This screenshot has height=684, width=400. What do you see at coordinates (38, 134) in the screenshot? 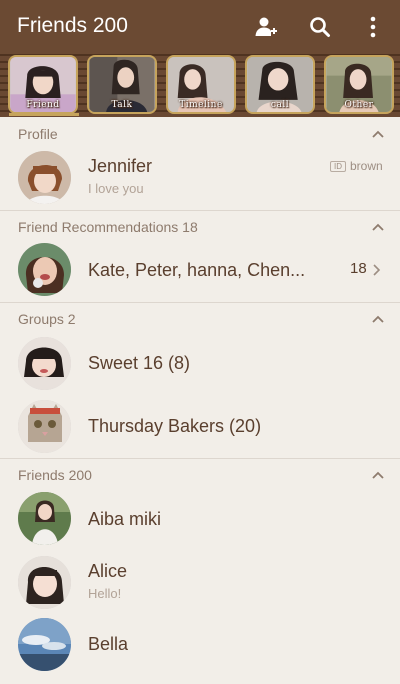
I see `profile-section-title: Profile` at bounding box center [38, 134].